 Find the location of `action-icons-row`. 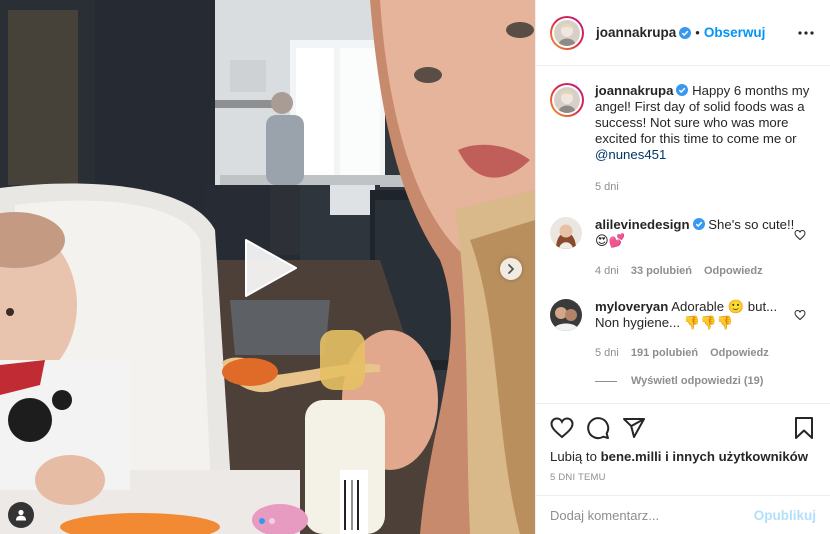

action-icons-row is located at coordinates (683, 426).